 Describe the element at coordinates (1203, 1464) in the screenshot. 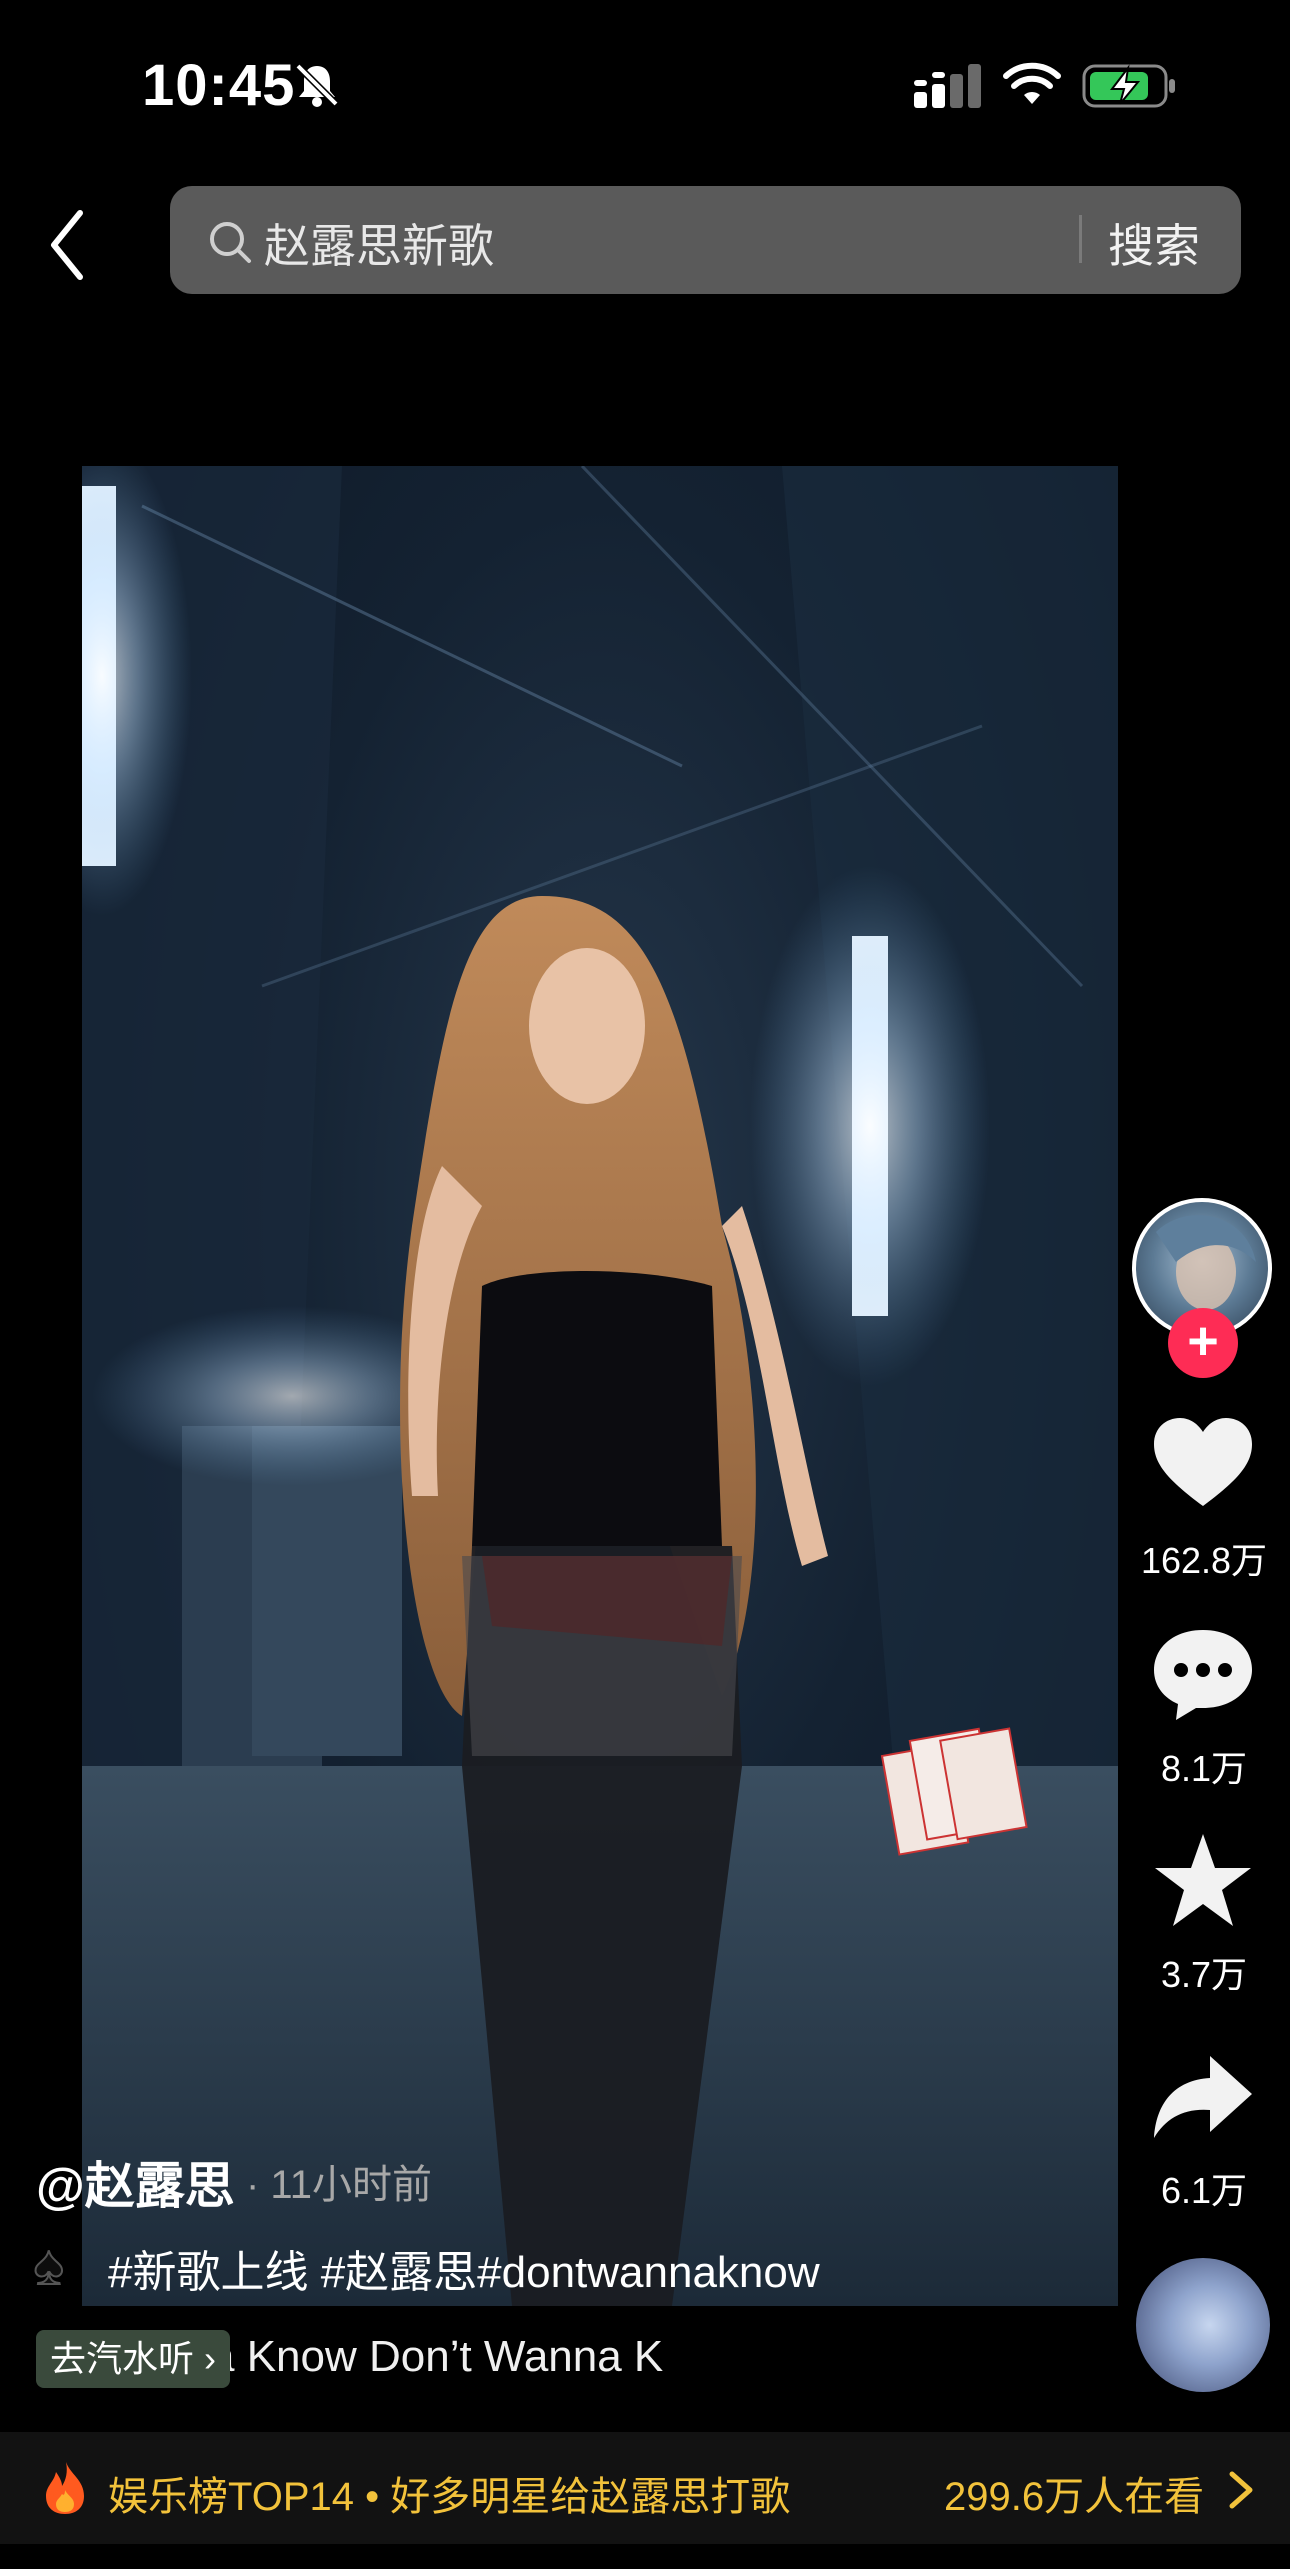

I see `heart-icon` at that location.